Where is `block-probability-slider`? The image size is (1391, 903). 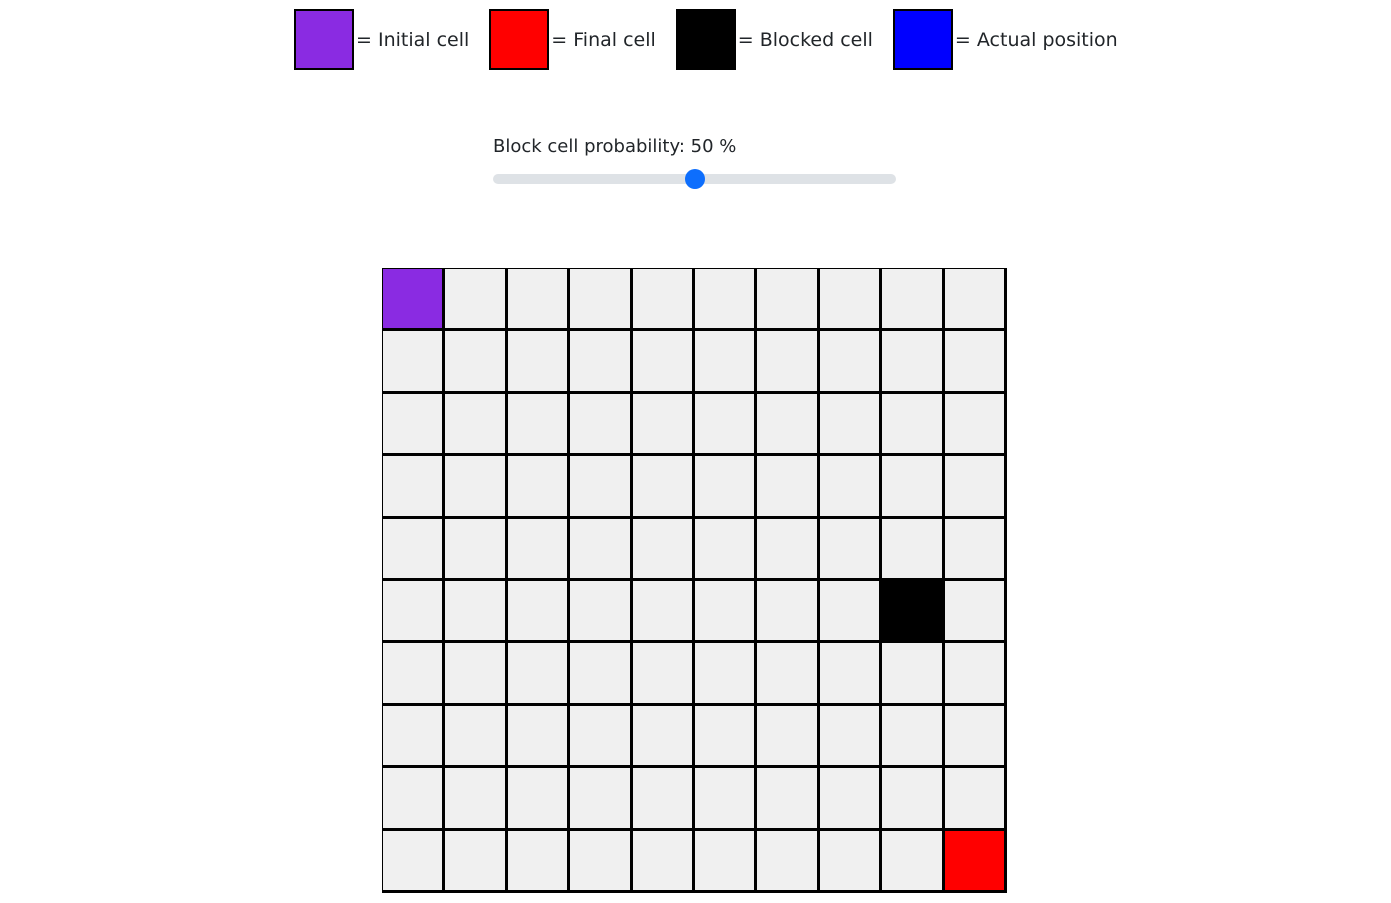
block-probability-slider is located at coordinates (694, 179).